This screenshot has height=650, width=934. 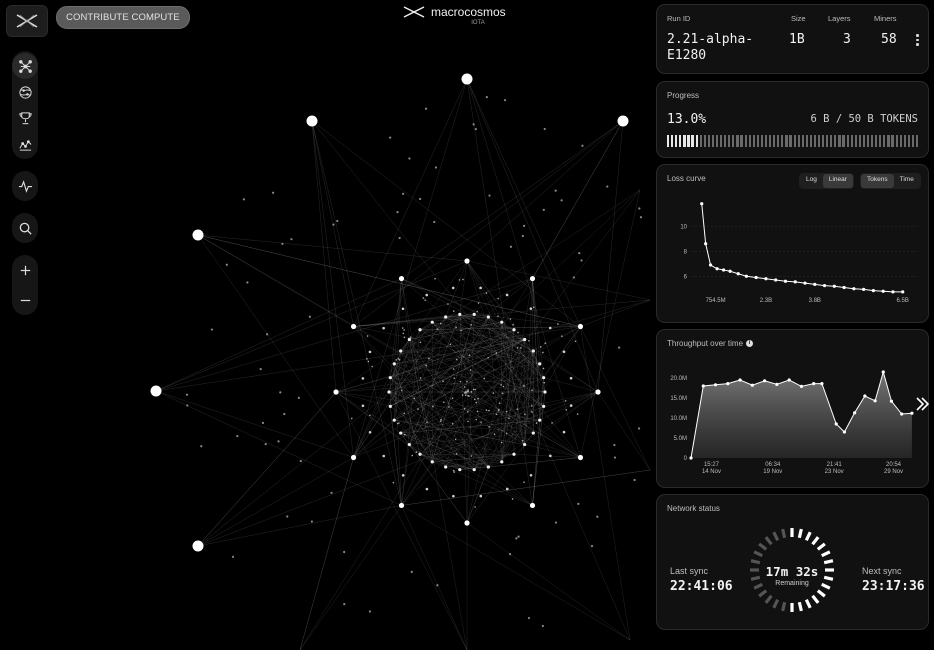 I want to click on leaderboard-button, so click(x=25, y=118).